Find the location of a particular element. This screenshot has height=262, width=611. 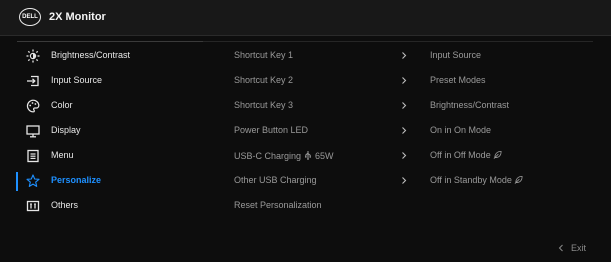

option-value: Off in Off Mode is located at coordinates (466, 155).